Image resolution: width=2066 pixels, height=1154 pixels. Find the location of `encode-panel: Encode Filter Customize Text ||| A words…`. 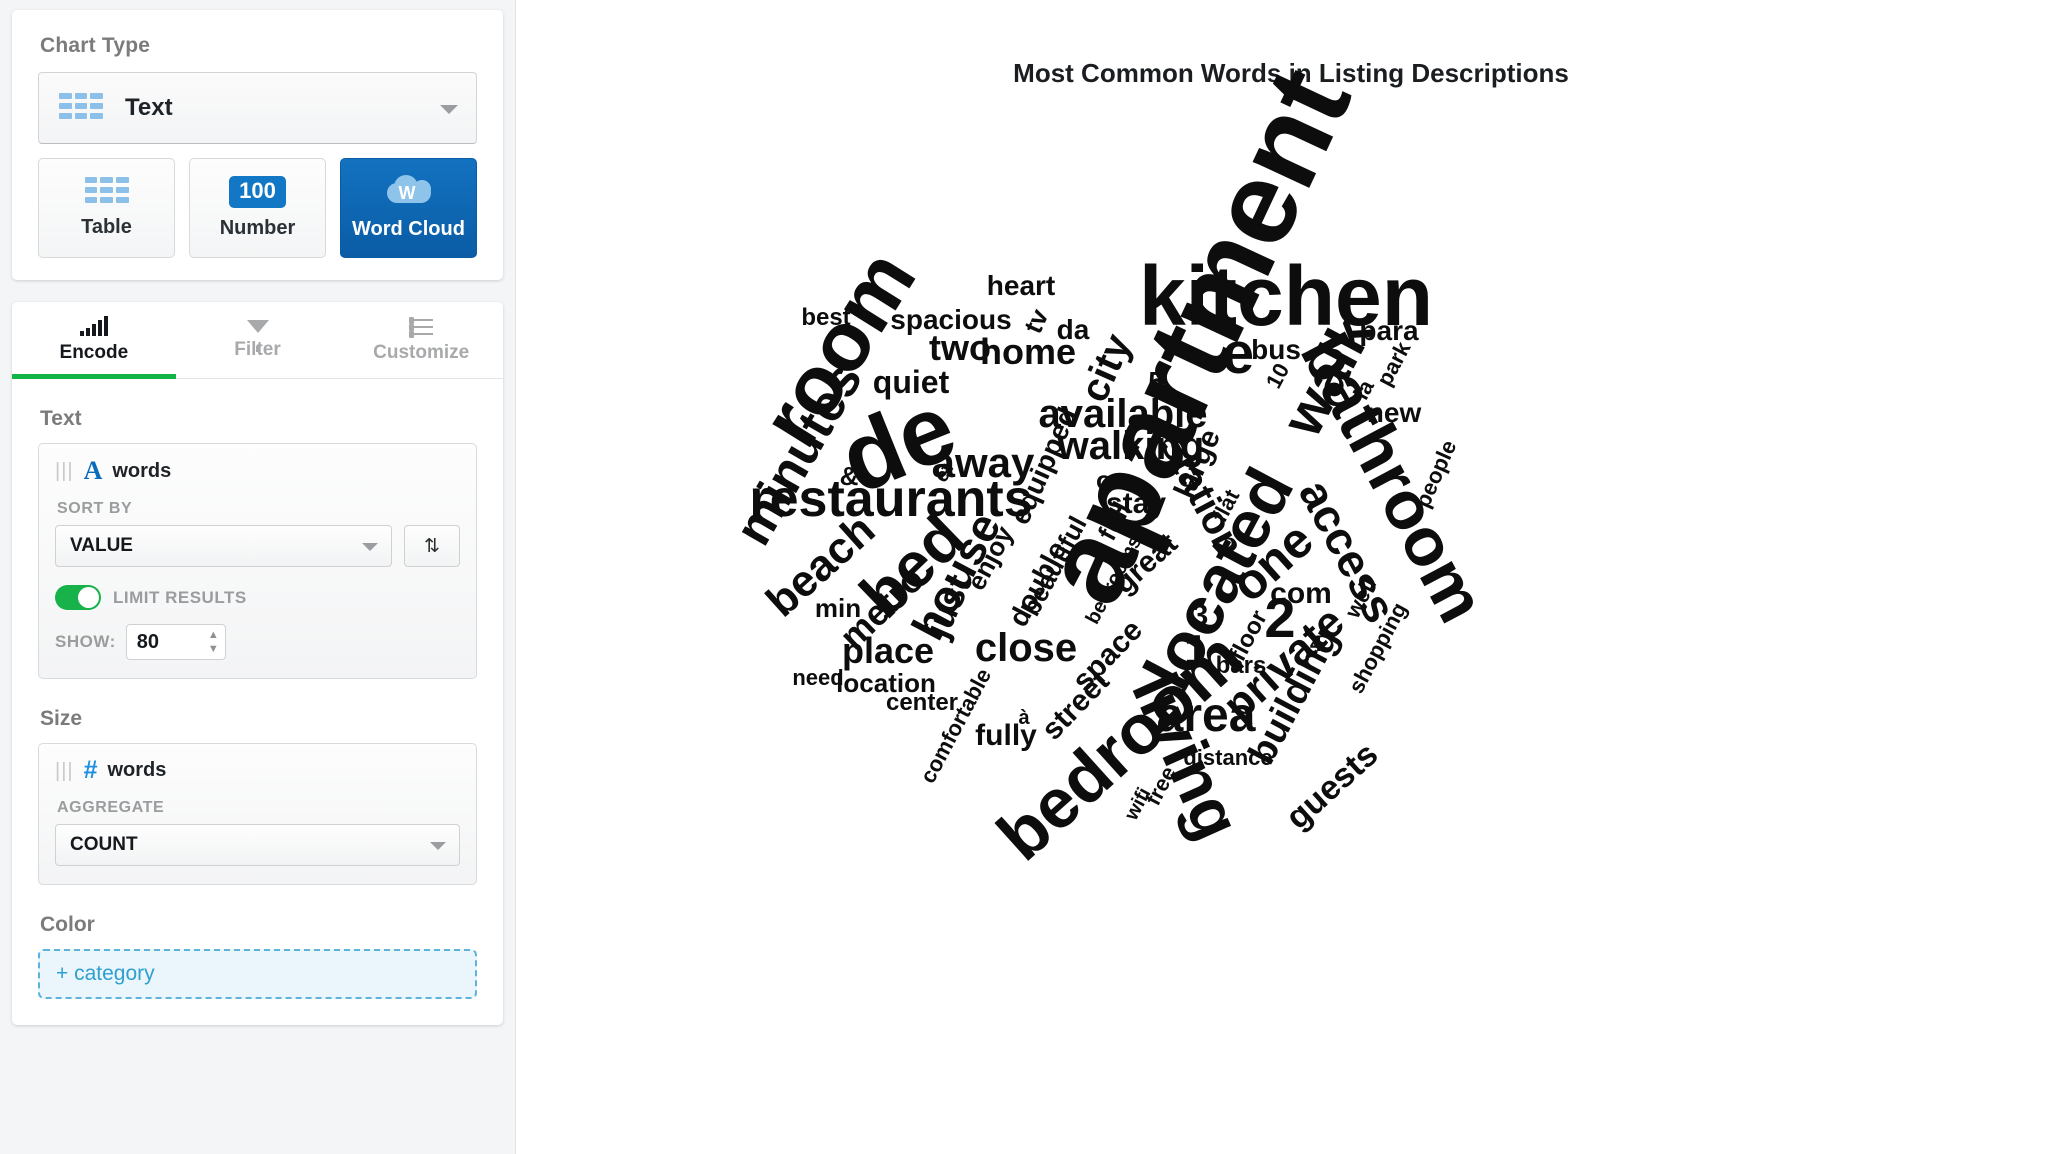

encode-panel: Encode Filter Customize Text ||| A words… is located at coordinates (257, 663).